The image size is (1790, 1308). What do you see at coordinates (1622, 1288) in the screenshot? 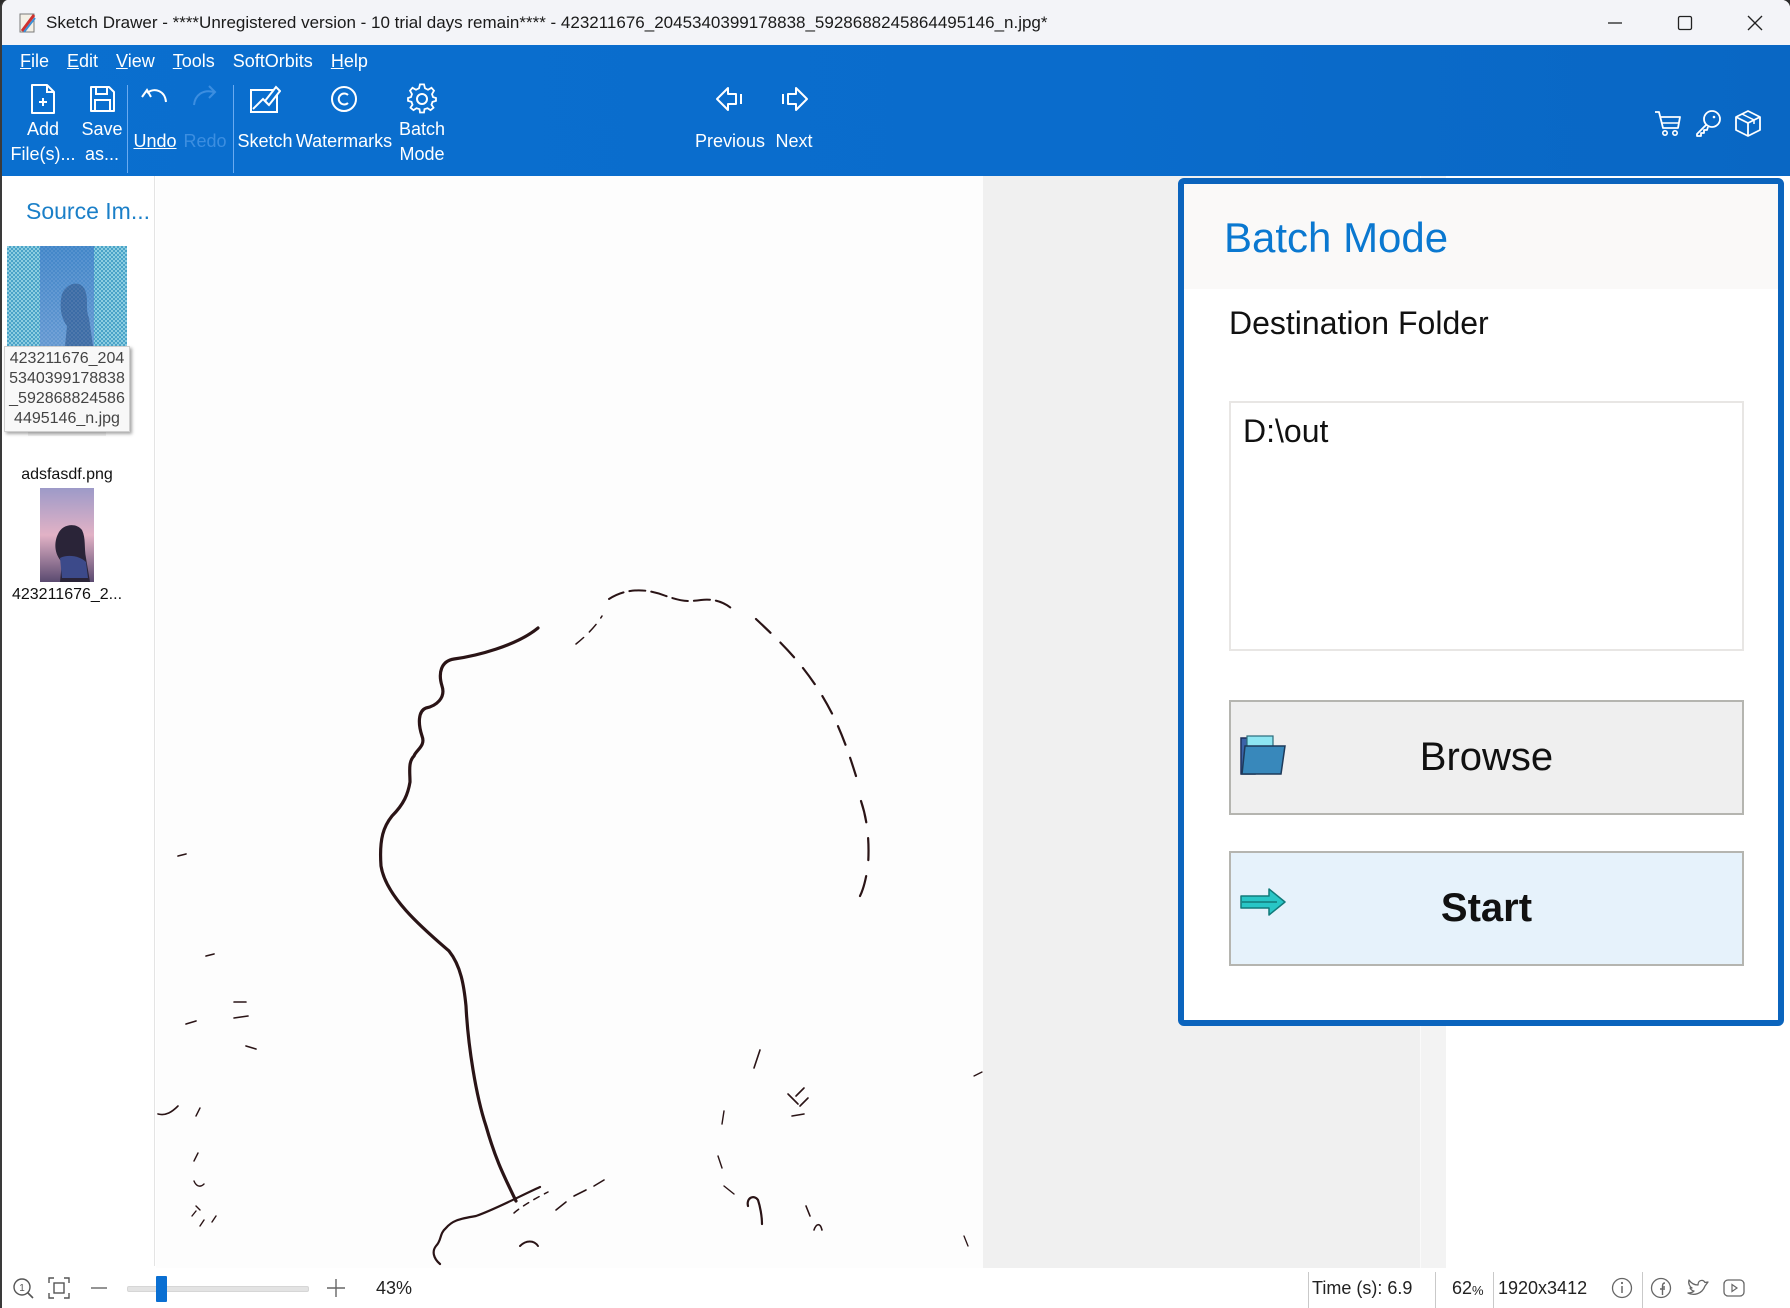
I see `info-icon` at bounding box center [1622, 1288].